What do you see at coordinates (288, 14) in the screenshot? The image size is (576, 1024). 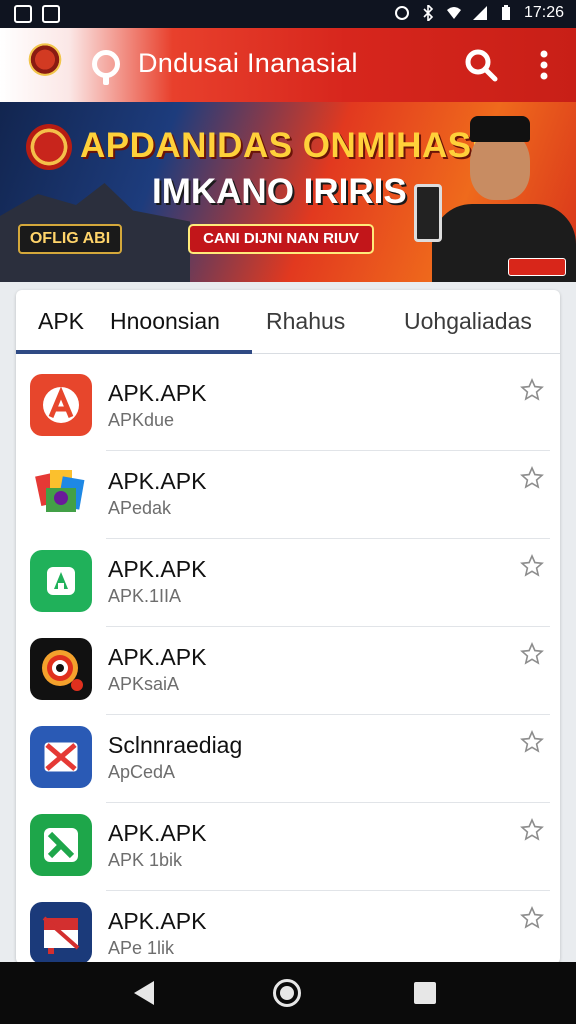 I see `status-bar: 17:26` at bounding box center [288, 14].